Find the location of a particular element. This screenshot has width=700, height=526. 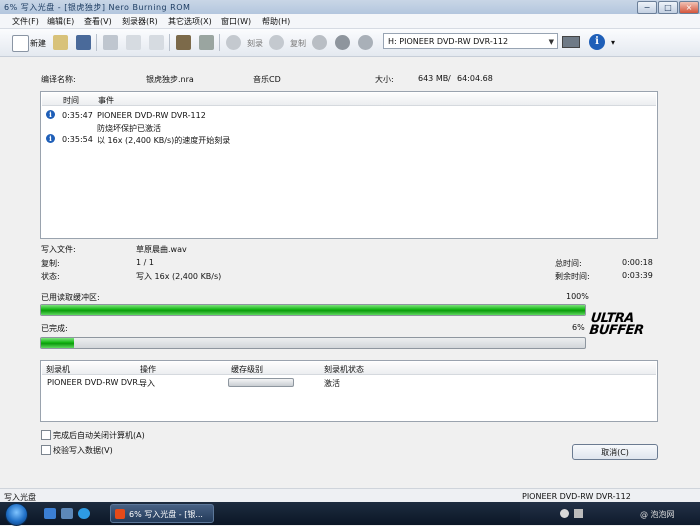

status-bar-drive: PIONEER DVD-RW DVR-112 is located at coordinates (576, 496).